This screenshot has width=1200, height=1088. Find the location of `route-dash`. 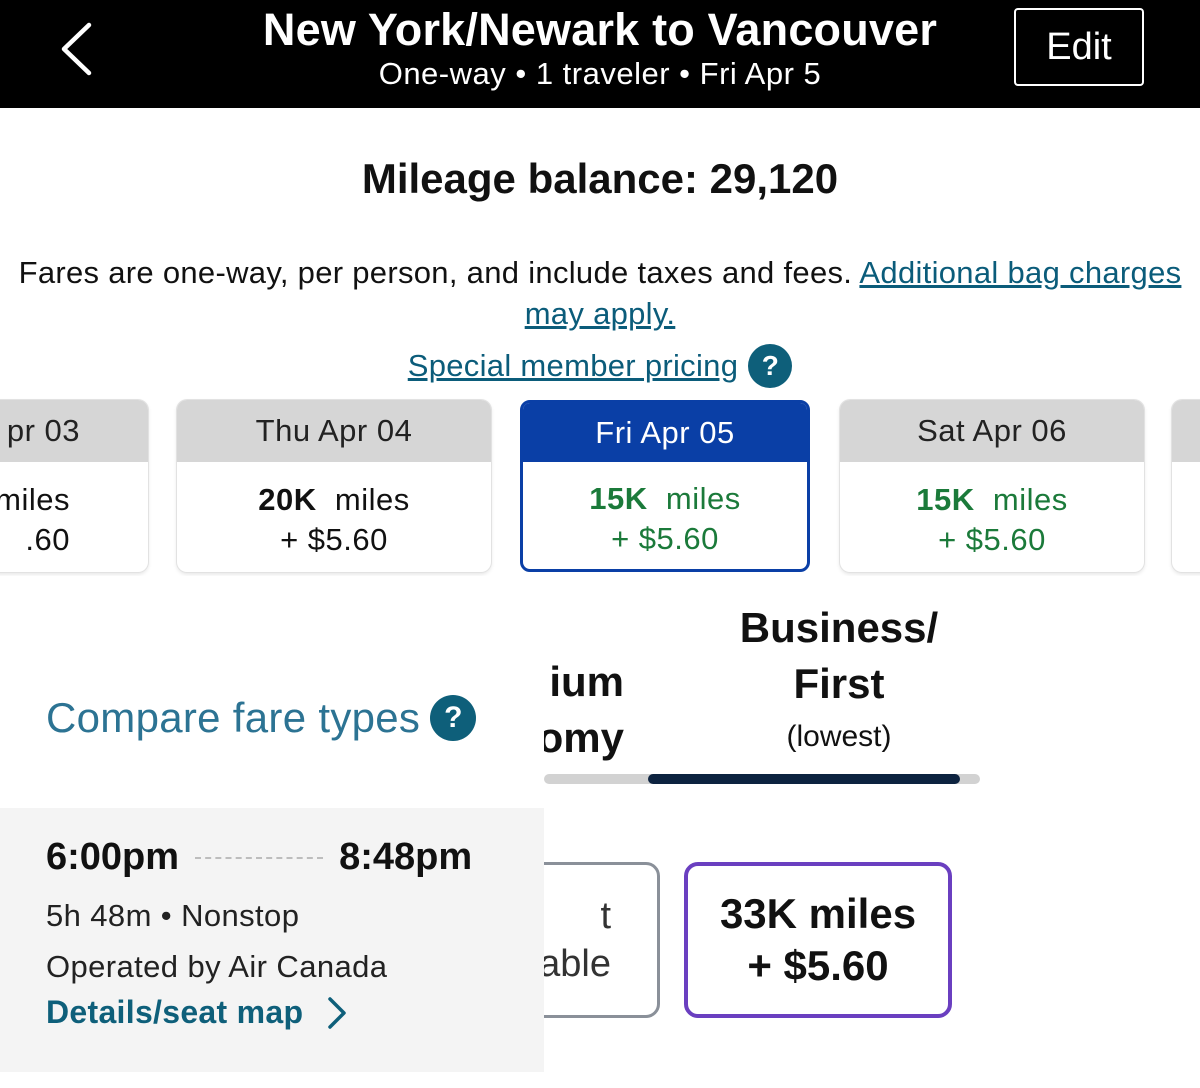

route-dash is located at coordinates (259, 857).